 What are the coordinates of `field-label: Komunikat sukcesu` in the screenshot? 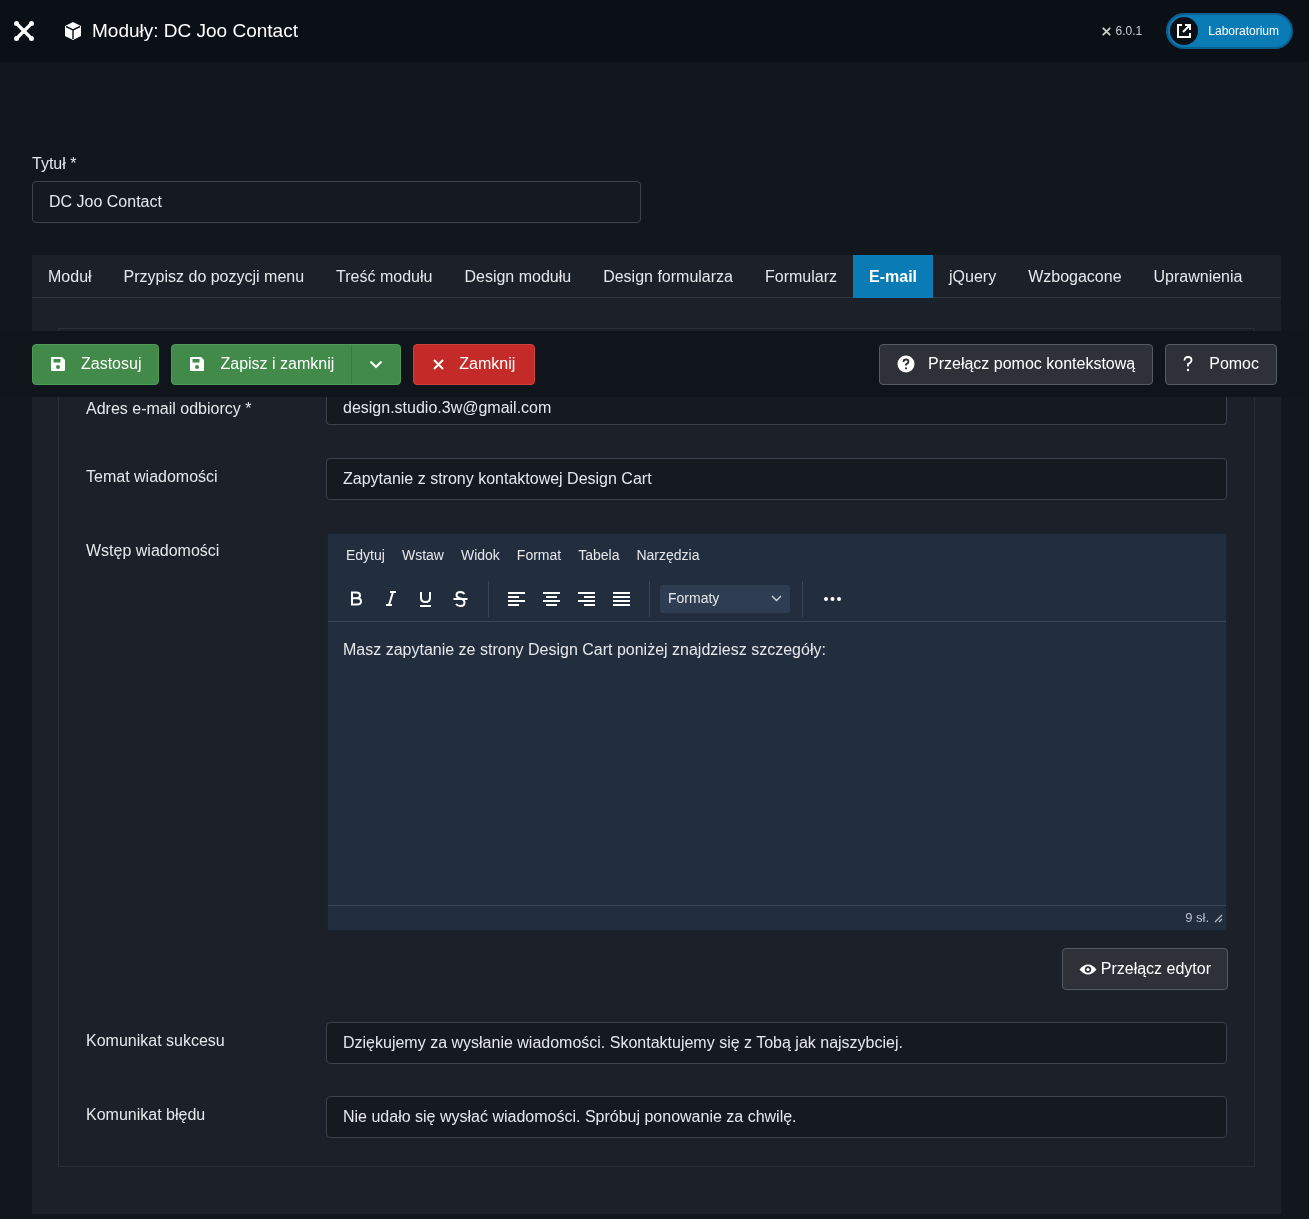 It's located at (156, 1041).